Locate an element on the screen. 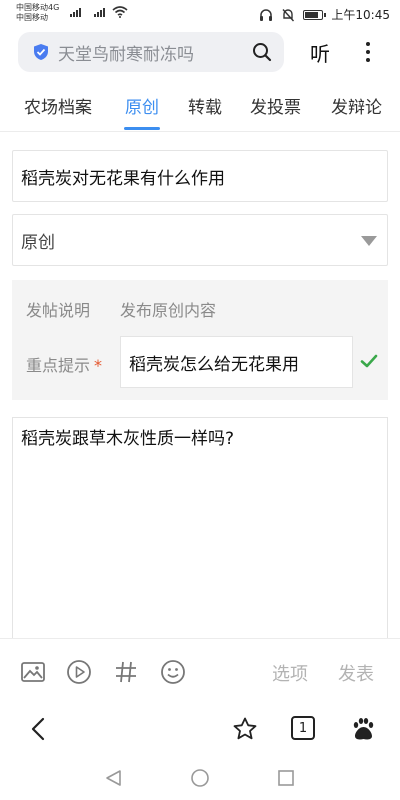  wifi-icon is located at coordinates (120, 12).